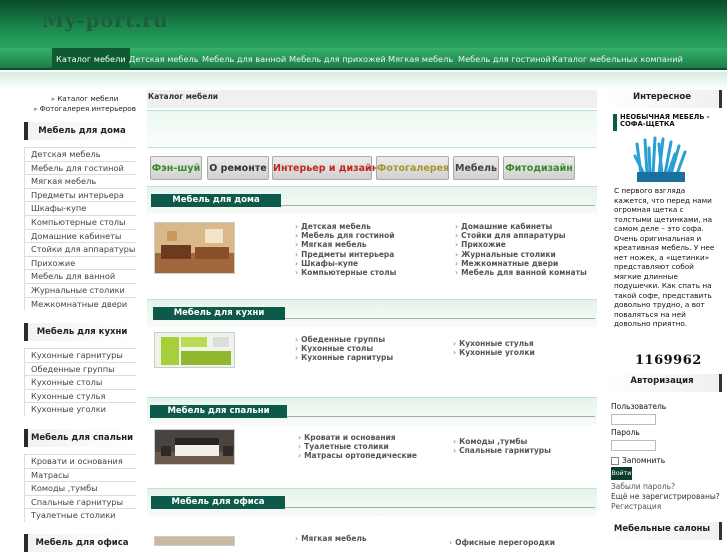 Image resolution: width=727 pixels, height=552 pixels. I want to click on section-link: › Прихожие, so click(521, 244).